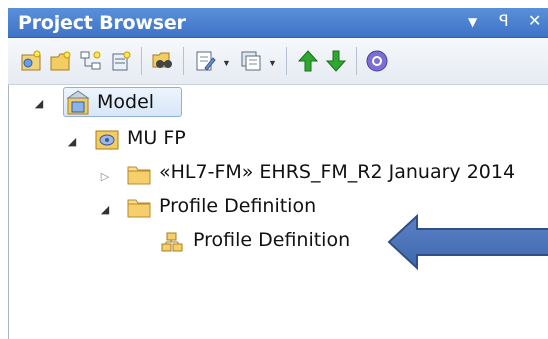 The width and height of the screenshot is (548, 339). I want to click on move-down-icon, so click(336, 61).